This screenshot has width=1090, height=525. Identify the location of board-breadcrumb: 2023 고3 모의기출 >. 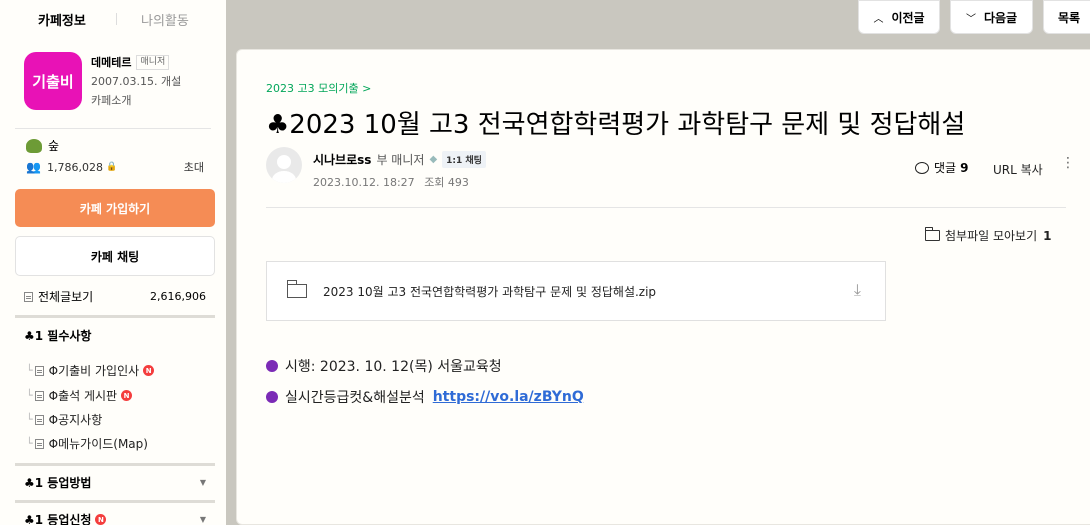
(318, 88).